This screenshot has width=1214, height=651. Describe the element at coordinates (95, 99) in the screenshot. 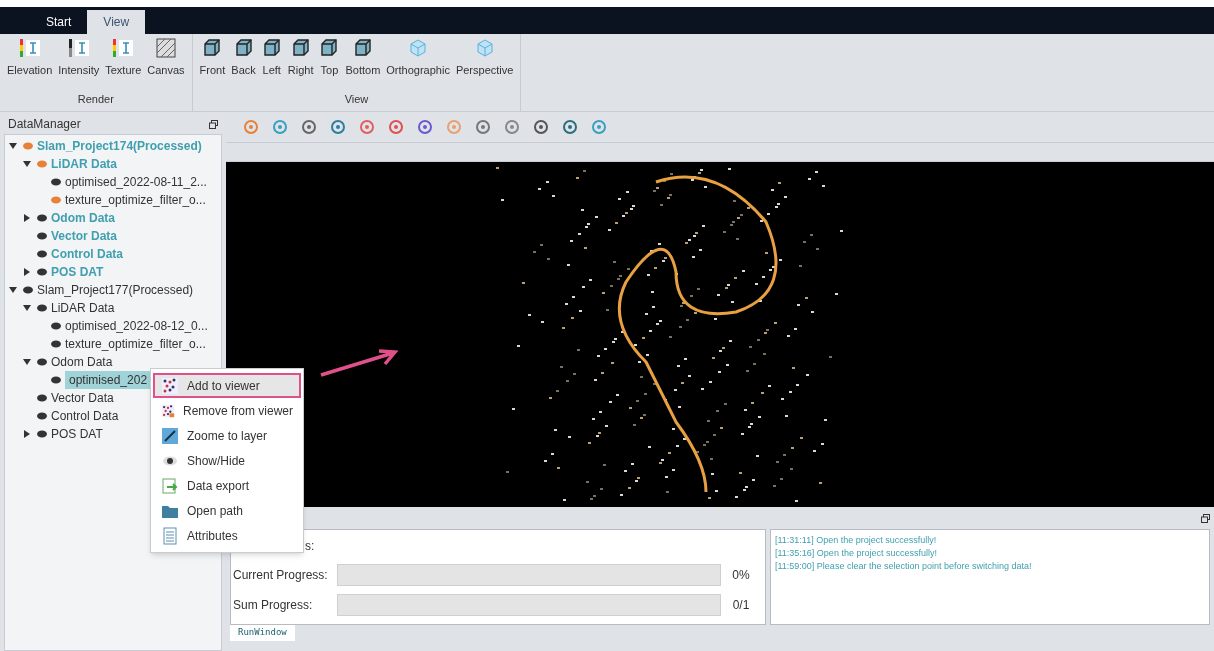

I see `group-label: Render` at that location.